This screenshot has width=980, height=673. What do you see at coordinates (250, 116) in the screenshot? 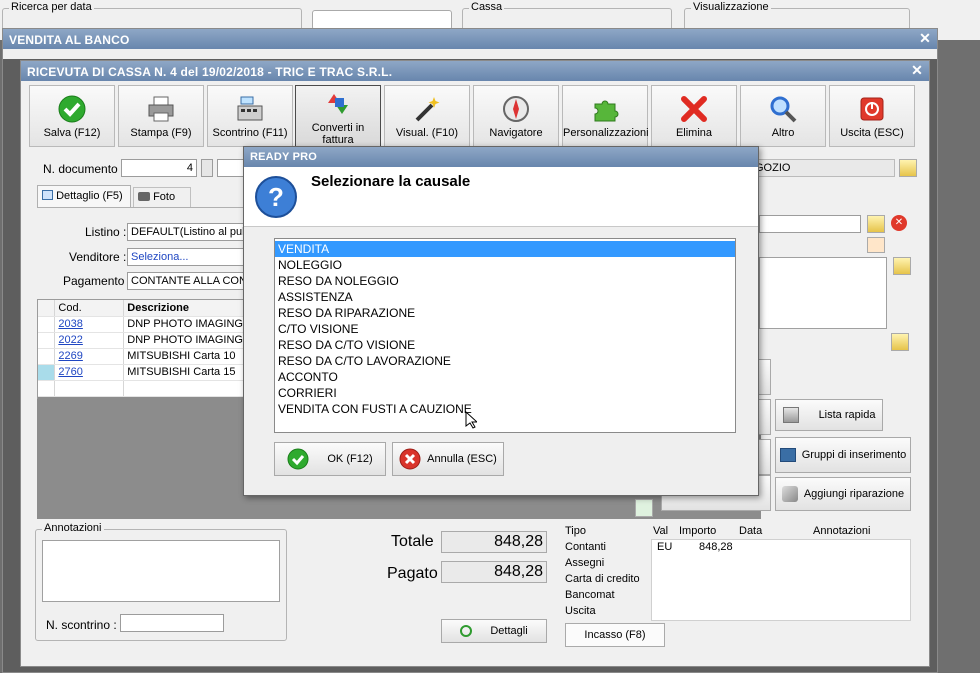
I see `receipt-button: Scontrino (F11)` at bounding box center [250, 116].